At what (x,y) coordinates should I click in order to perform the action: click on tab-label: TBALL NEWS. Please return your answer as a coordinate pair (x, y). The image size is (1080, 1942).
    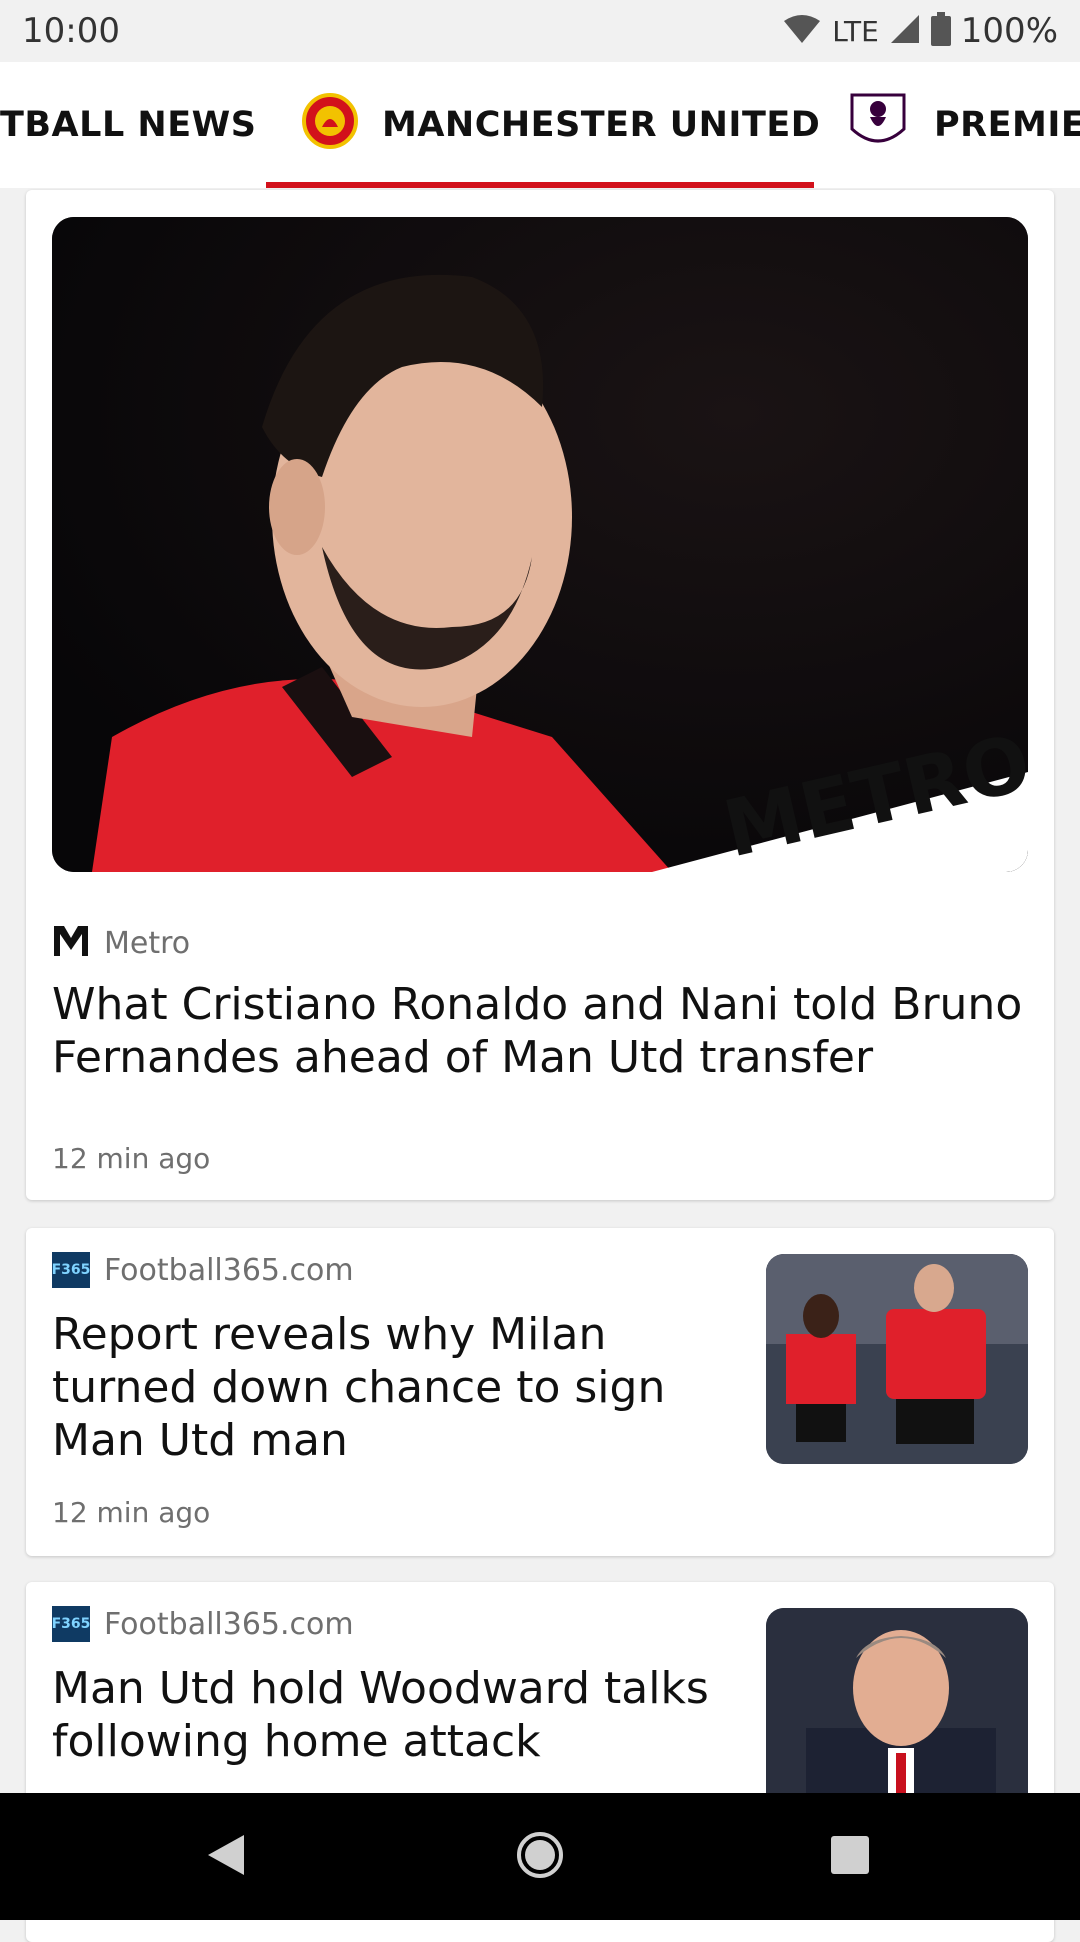
    Looking at the image, I should click on (128, 125).